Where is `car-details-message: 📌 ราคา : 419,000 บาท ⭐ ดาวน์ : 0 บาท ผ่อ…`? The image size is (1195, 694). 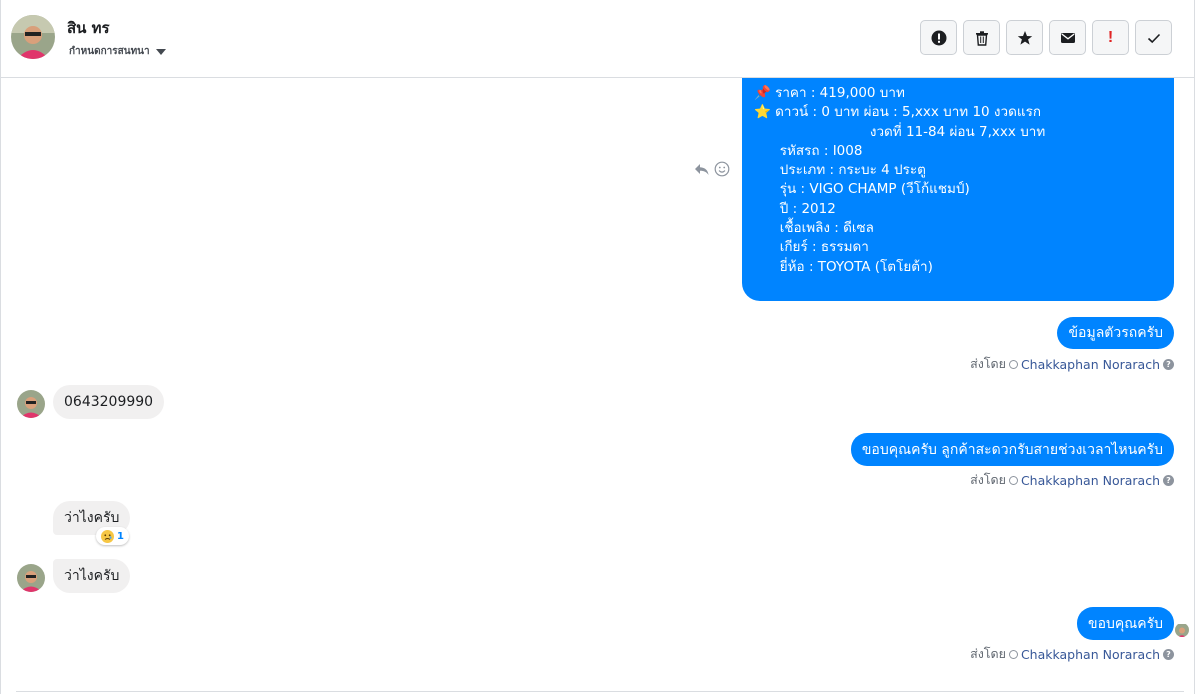 car-details-message: 📌 ราคา : 419,000 บาท ⭐ ดาวน์ : 0 บาท ผ่อ… is located at coordinates (958, 189).